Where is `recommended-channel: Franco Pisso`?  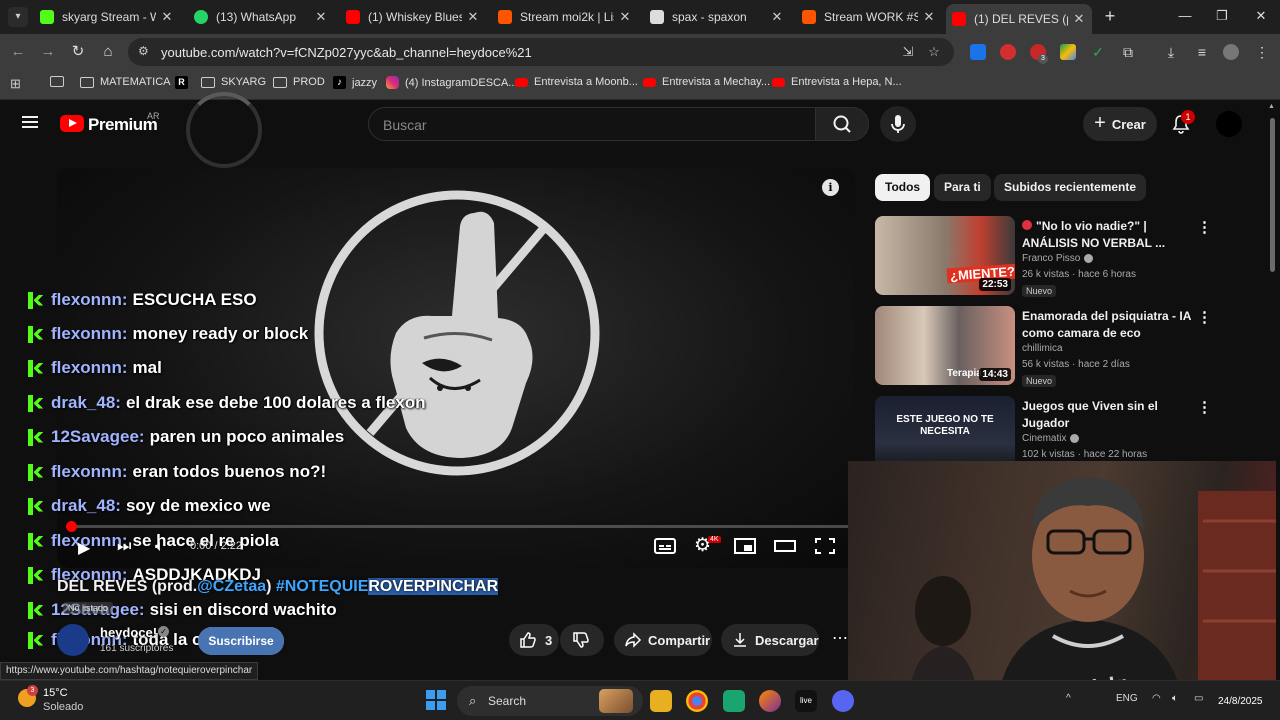 recommended-channel: Franco Pisso is located at coordinates (1058, 258).